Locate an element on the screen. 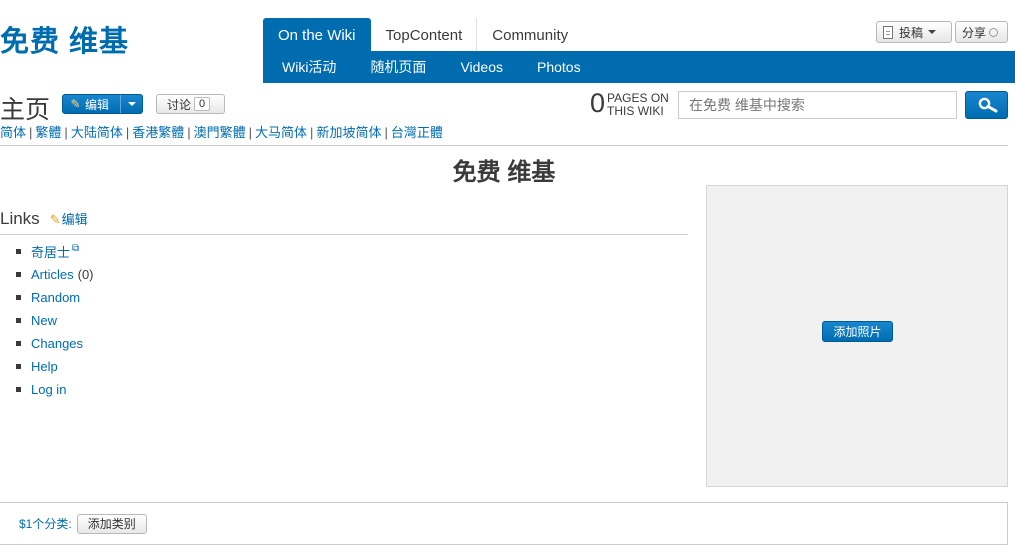  search-input is located at coordinates (817, 105).